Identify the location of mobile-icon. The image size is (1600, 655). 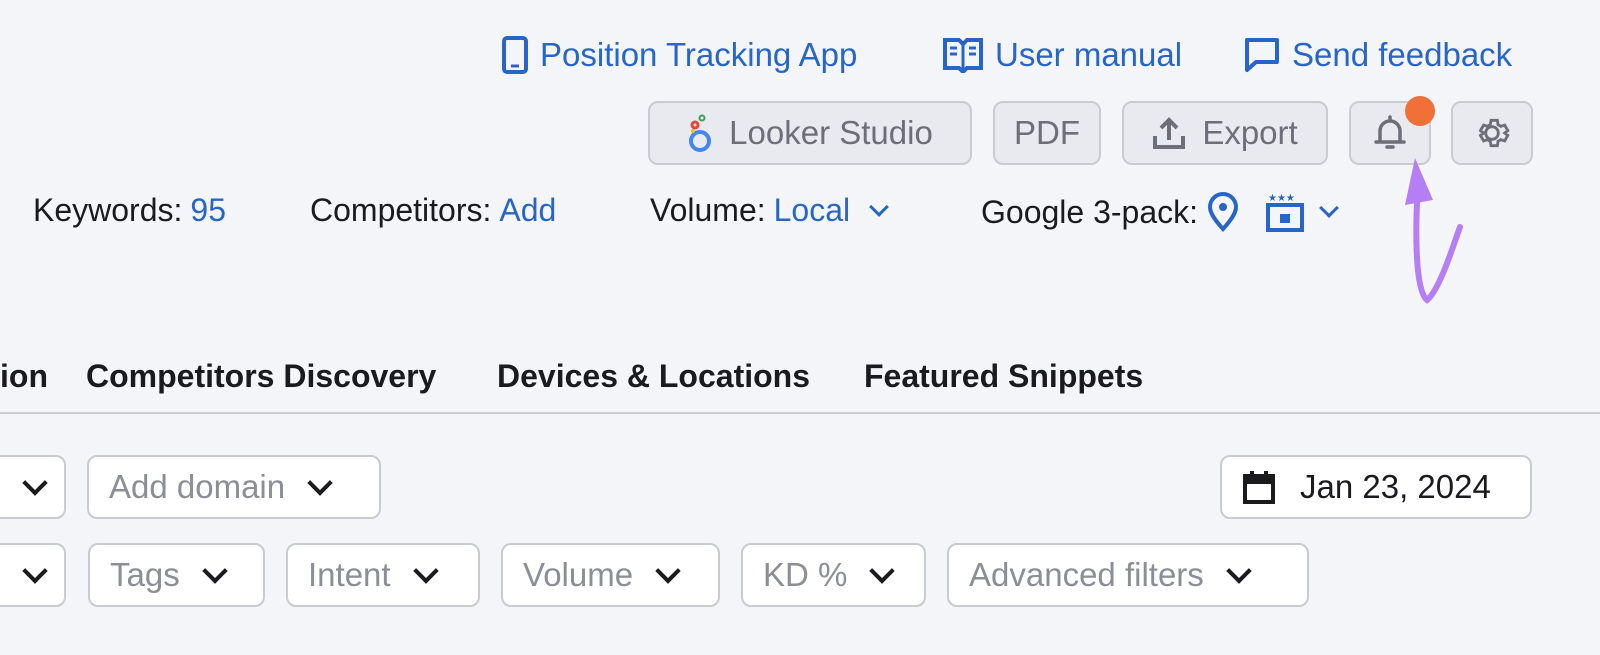
(515, 55).